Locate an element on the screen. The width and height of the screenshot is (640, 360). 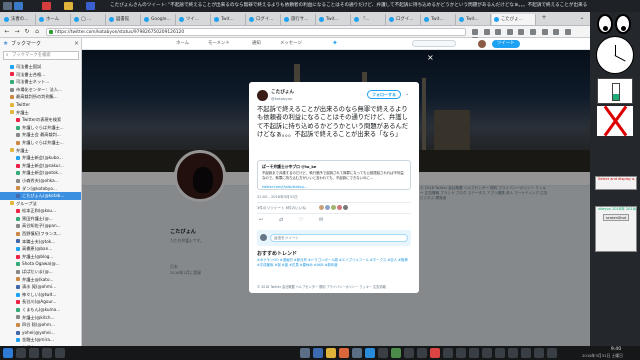
taskbar-folder-icon is located at coordinates (331, 353).